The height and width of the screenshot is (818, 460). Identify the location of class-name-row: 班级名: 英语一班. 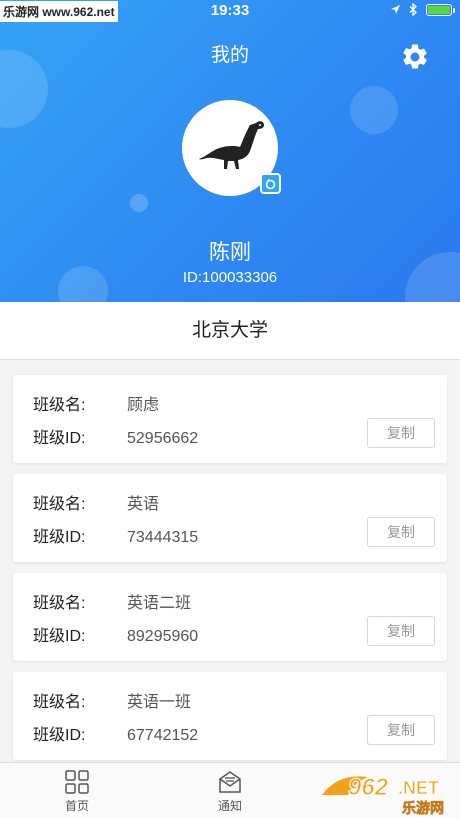
(112, 700).